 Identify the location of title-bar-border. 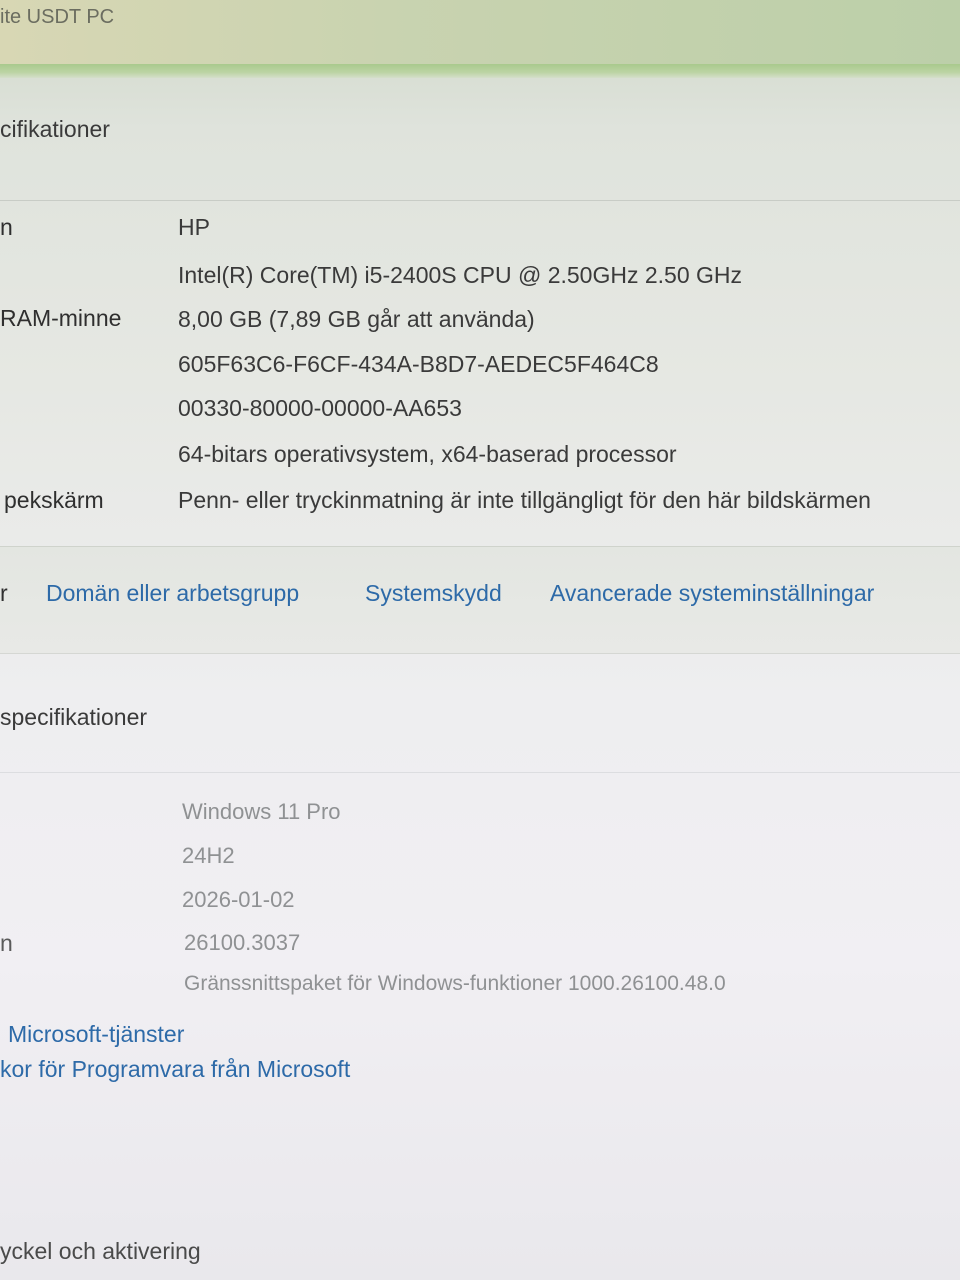
(480, 71).